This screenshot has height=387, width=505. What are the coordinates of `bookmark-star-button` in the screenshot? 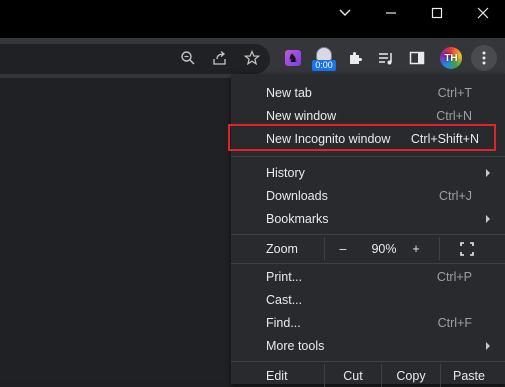 It's located at (252, 58).